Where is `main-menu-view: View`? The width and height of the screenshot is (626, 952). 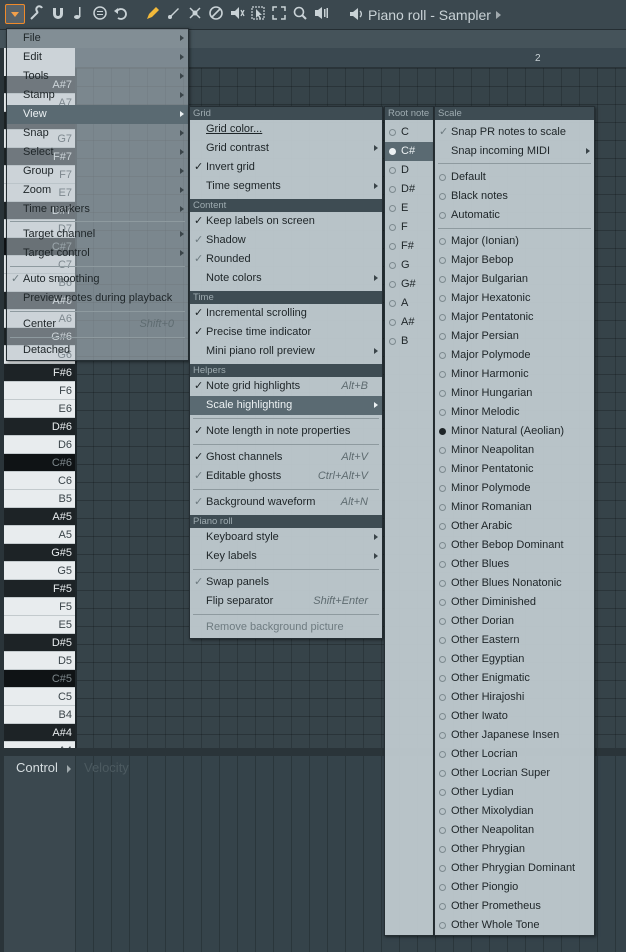 main-menu-view: View is located at coordinates (97, 114).